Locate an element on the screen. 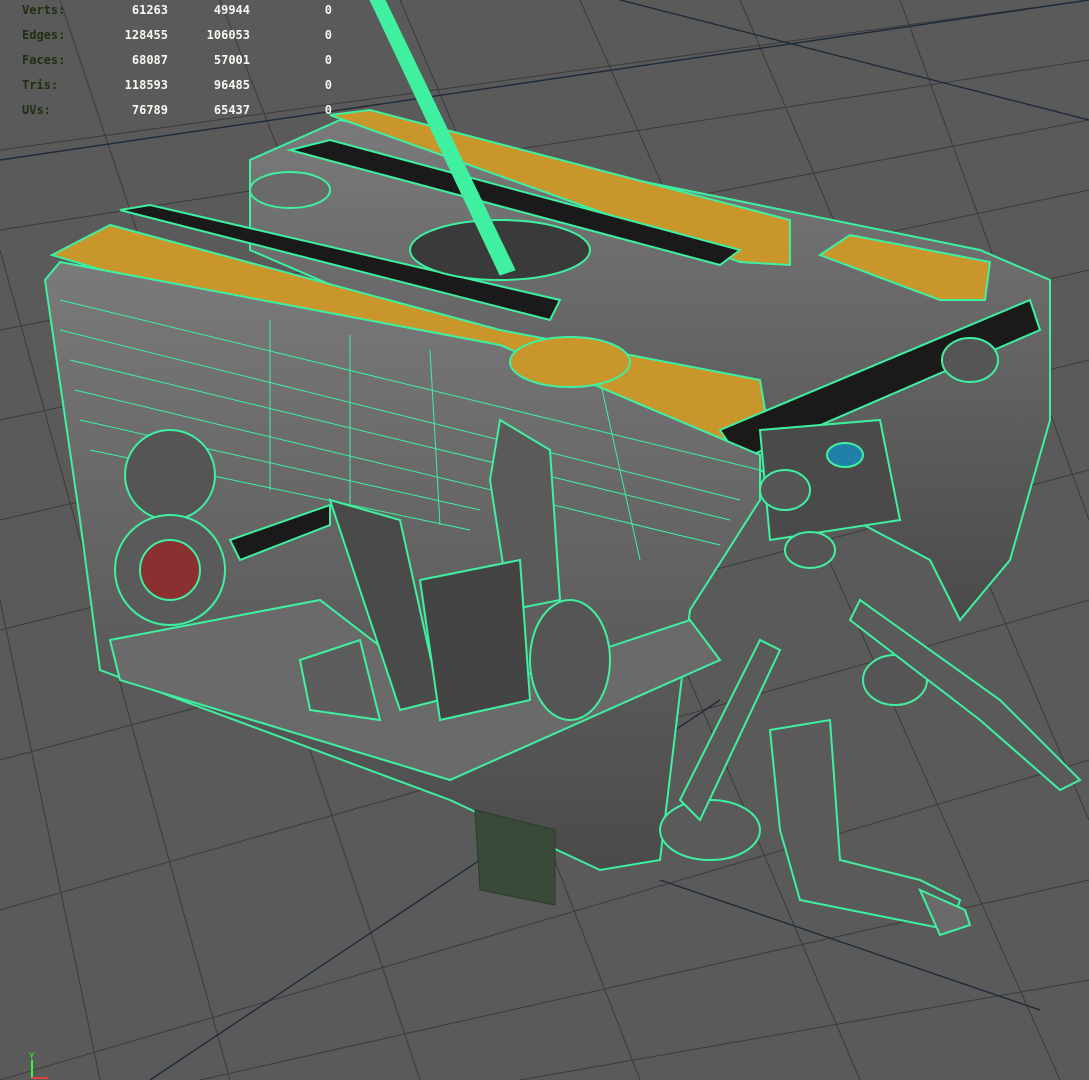 This screenshot has height=1080, width=1089. hud-value-selected: 65437 is located at coordinates (231, 110).